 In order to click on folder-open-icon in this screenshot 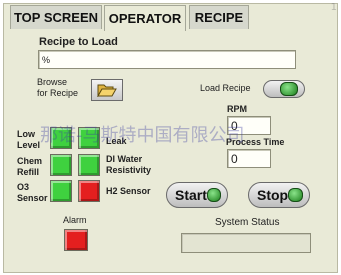, I will do `click(107, 90)`.